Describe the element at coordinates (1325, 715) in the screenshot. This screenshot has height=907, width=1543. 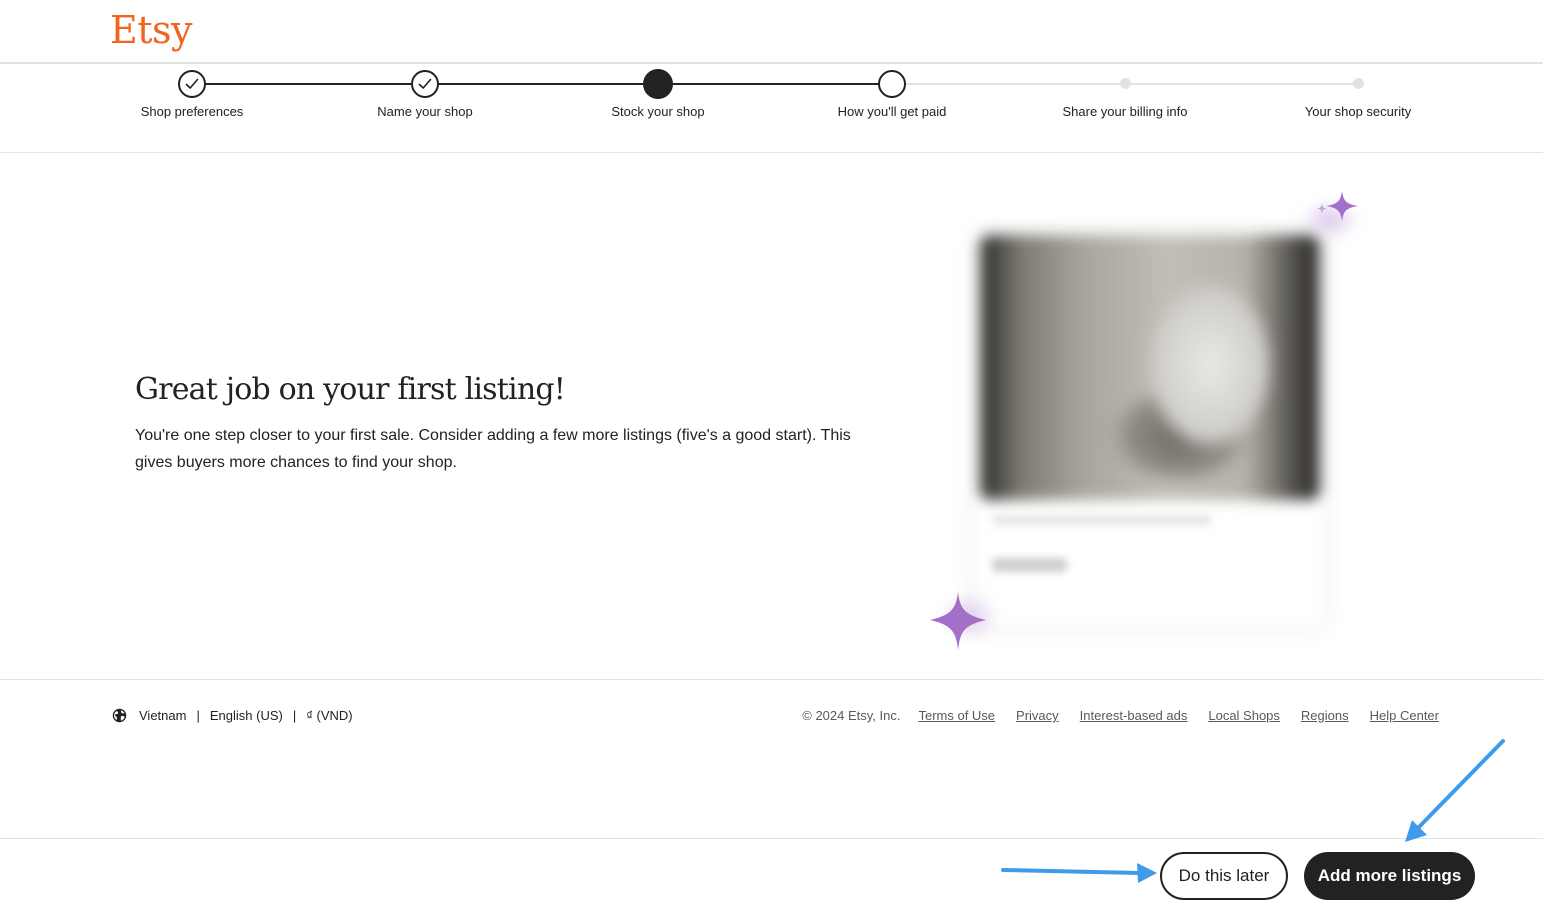
I see `regions-link: Regions` at that location.